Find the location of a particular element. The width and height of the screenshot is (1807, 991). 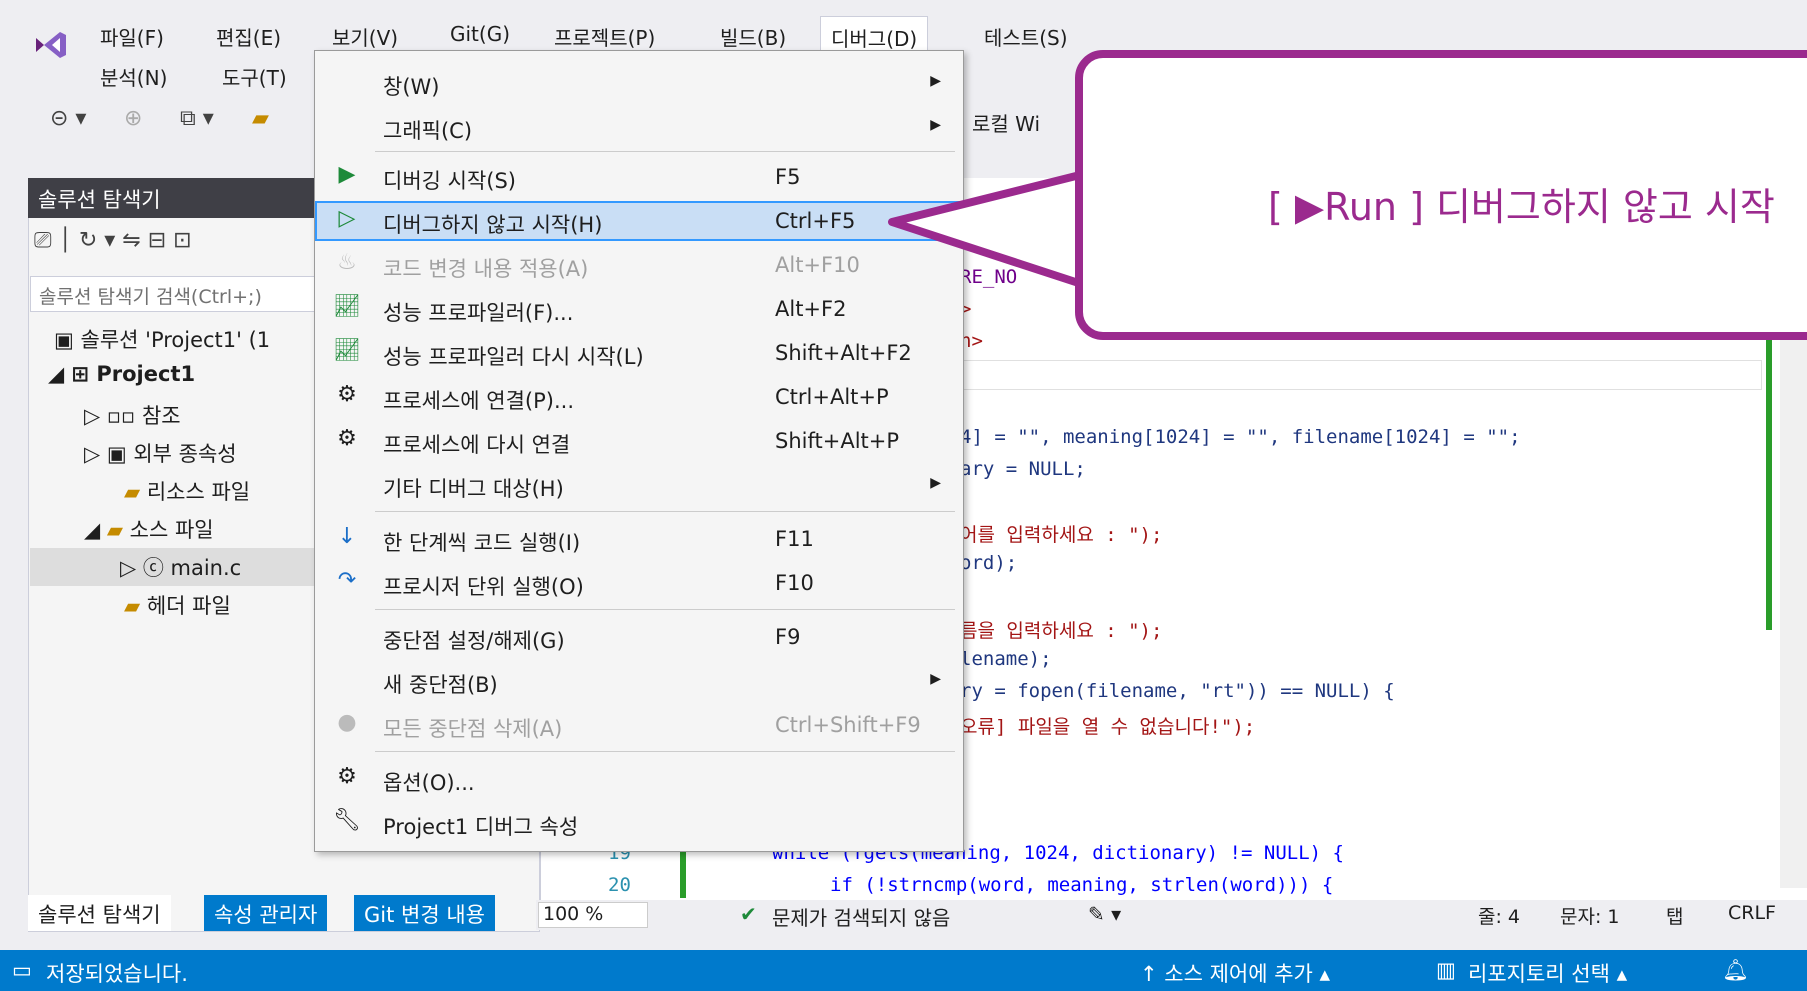

code-line-prompt1: 어를 입력하세요 : "); is located at coordinates (1061, 535).